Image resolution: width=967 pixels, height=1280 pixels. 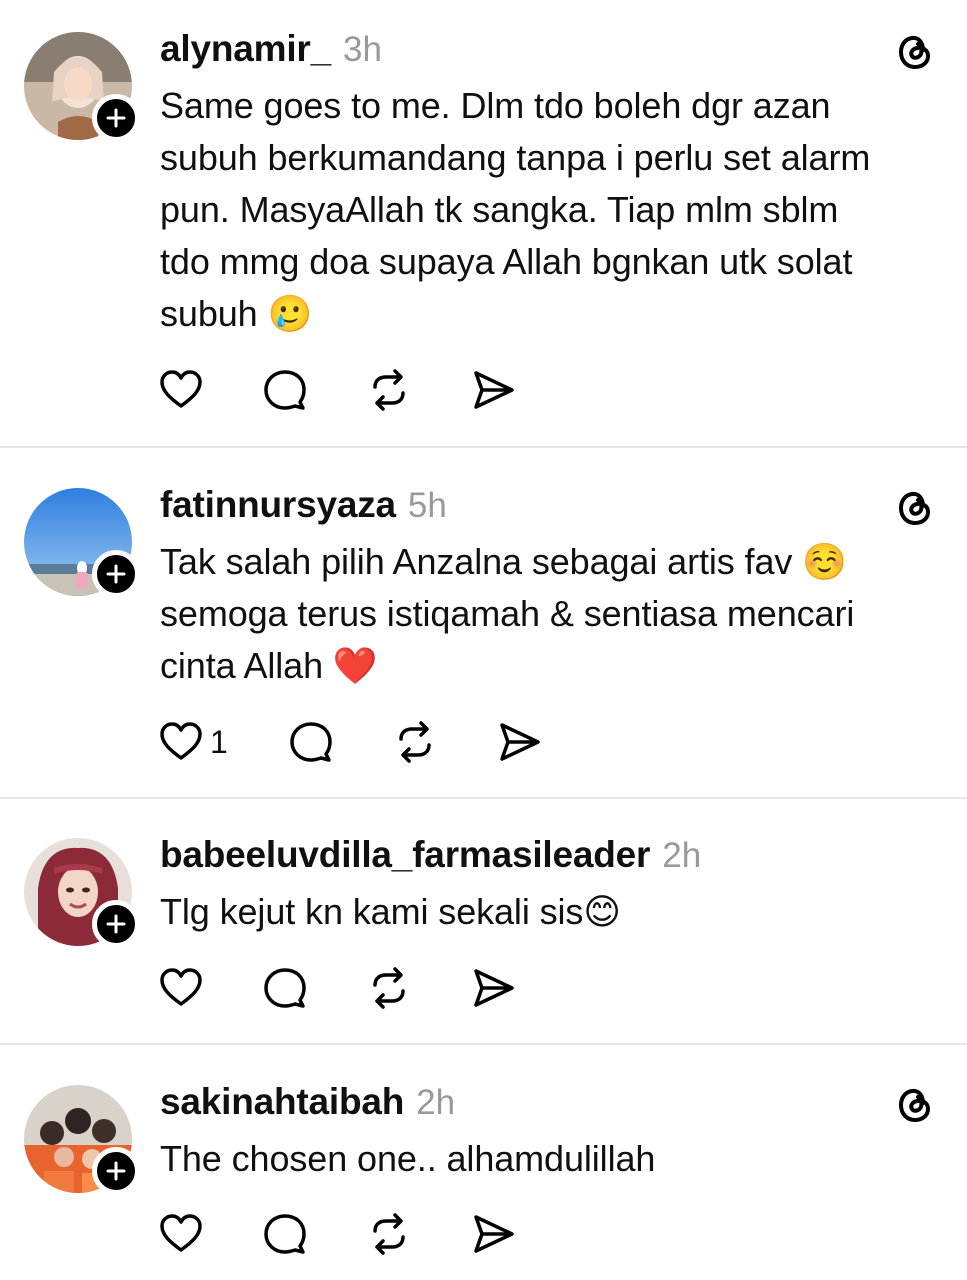 I want to click on reply-header: babeeluvdilla_farmasileader 2h, so click(x=430, y=856).